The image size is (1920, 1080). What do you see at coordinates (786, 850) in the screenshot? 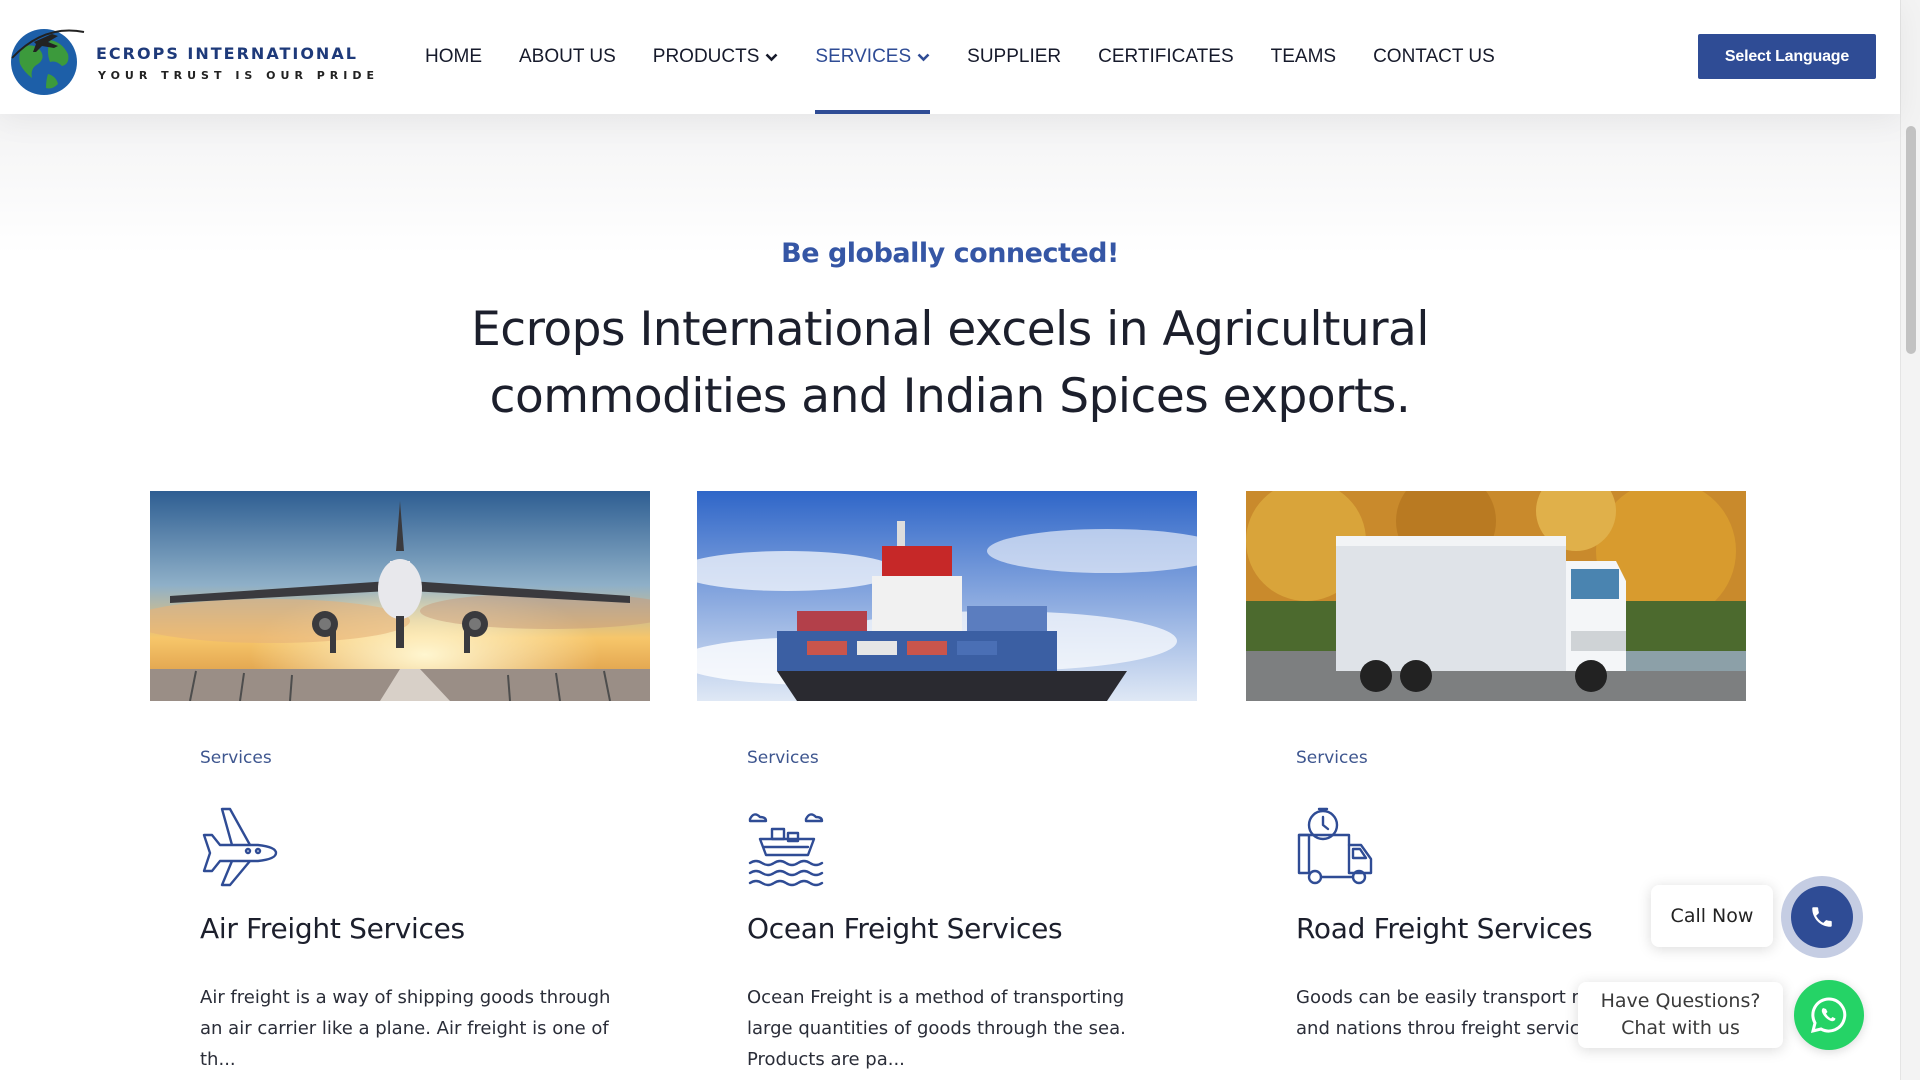
I see `cargo-ship-icon` at bounding box center [786, 850].